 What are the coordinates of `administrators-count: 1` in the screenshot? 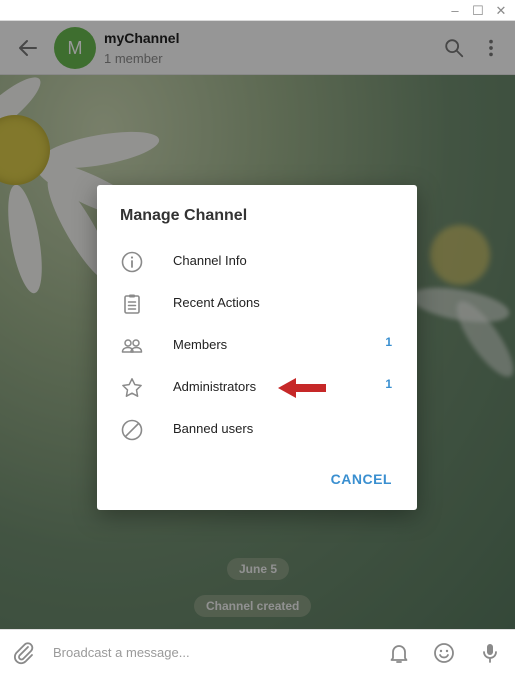 It's located at (388, 384).